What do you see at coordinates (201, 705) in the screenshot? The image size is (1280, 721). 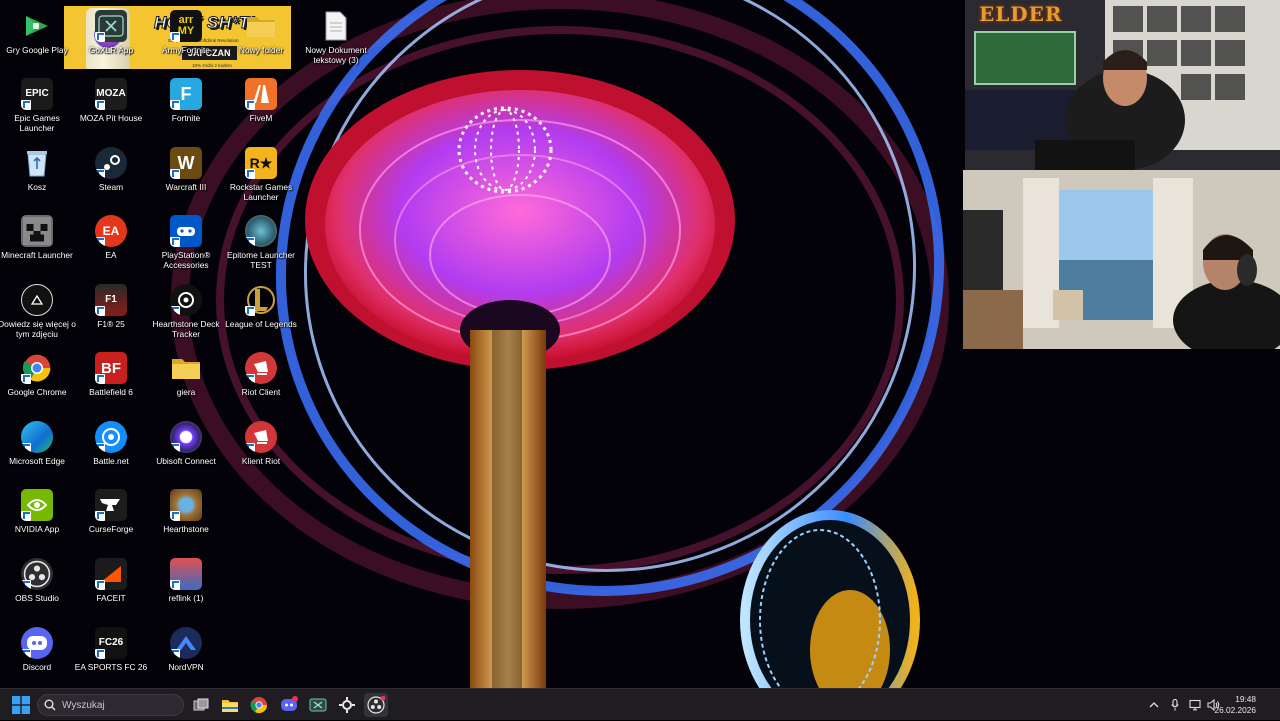 I see `task-view-button` at bounding box center [201, 705].